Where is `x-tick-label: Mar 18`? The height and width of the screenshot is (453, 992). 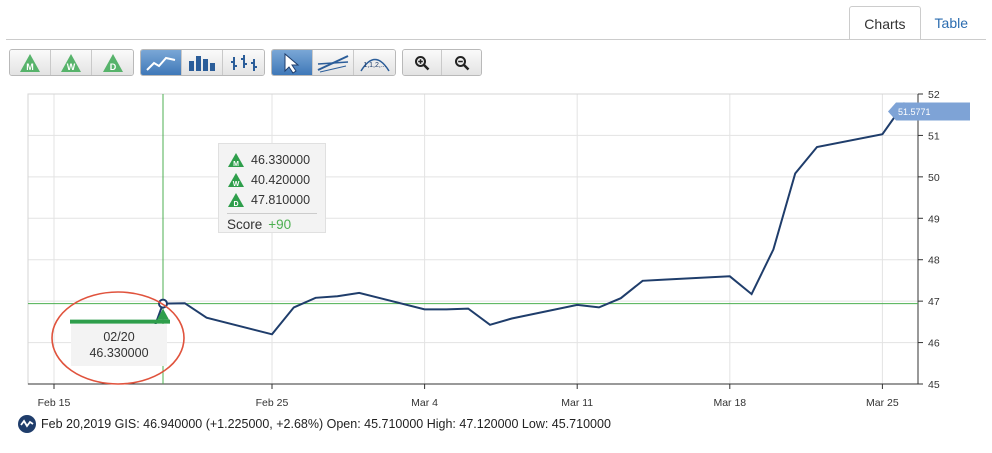
x-tick-label: Mar 18 is located at coordinates (729, 403).